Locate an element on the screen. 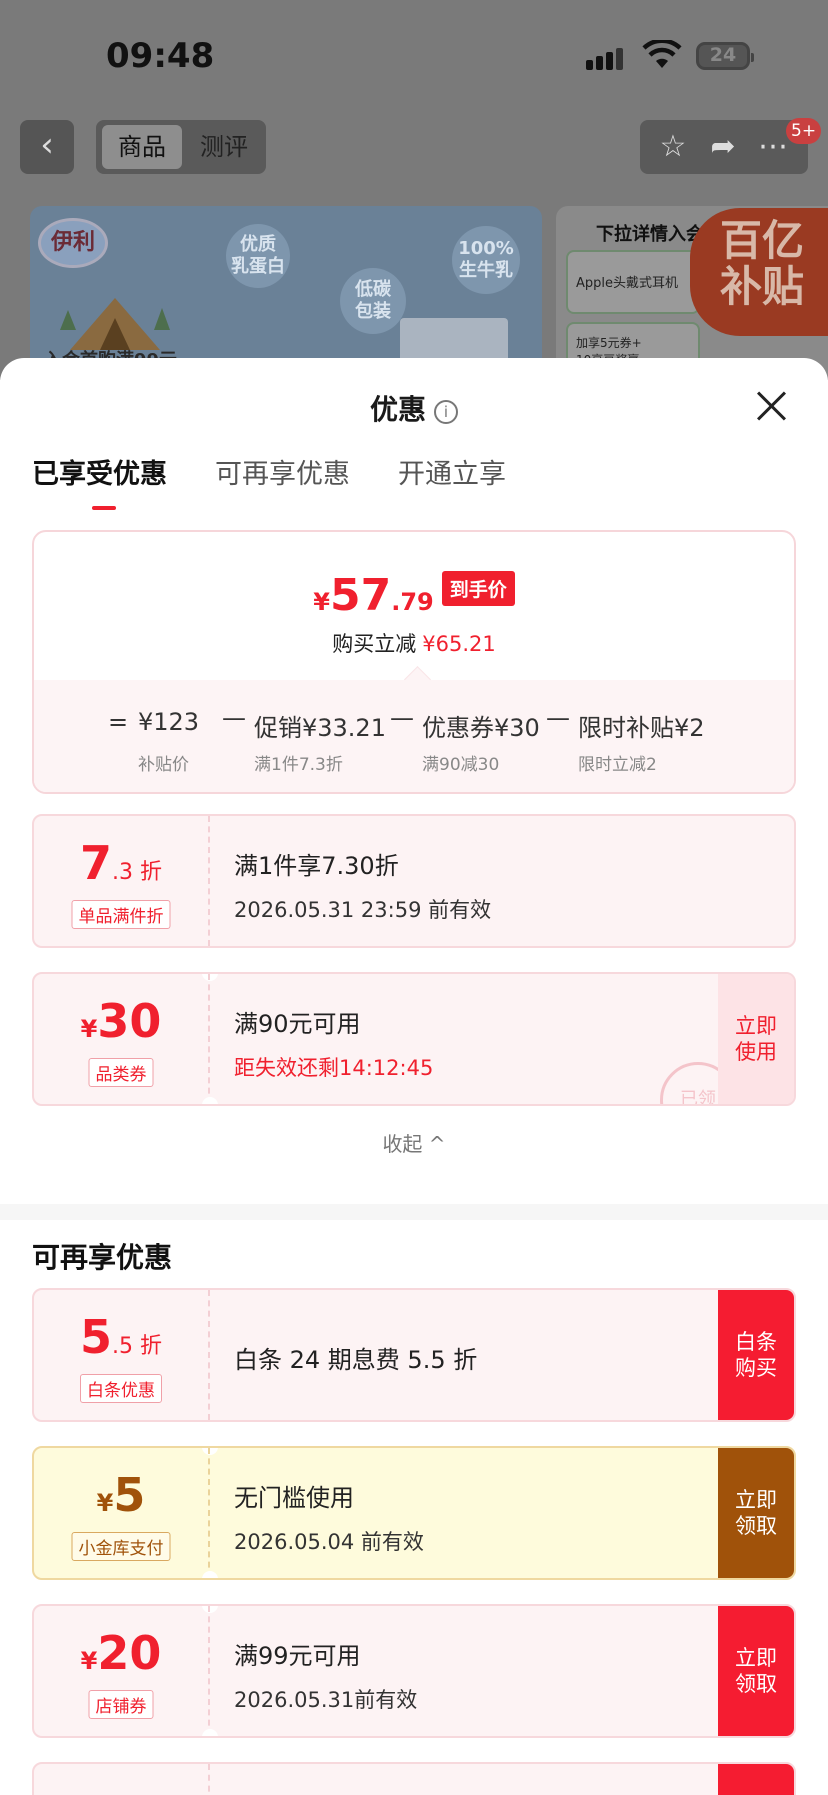 The height and width of the screenshot is (1795, 828). discount-tabs: 已享受优惠 可再享优惠 开通立享 is located at coordinates (269, 481).